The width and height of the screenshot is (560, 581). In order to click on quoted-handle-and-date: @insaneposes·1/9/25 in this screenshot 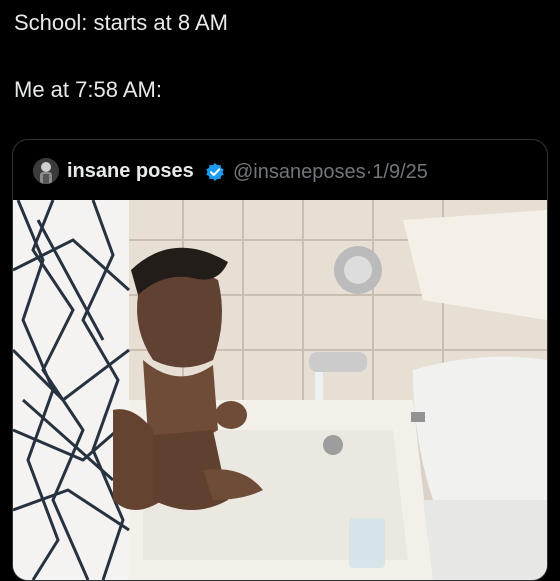, I will do `click(330, 172)`.